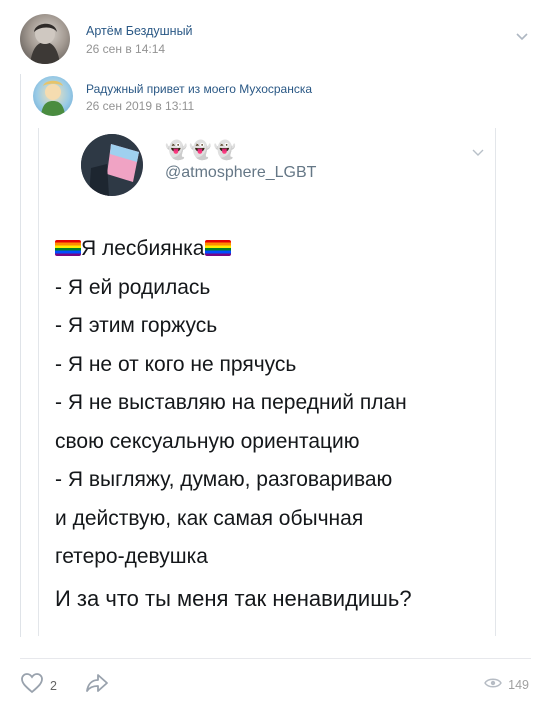 Image resolution: width=545 pixels, height=702 pixels. What do you see at coordinates (241, 172) in the screenshot?
I see `tweet-handle: @atmosphere_LGBT` at bounding box center [241, 172].